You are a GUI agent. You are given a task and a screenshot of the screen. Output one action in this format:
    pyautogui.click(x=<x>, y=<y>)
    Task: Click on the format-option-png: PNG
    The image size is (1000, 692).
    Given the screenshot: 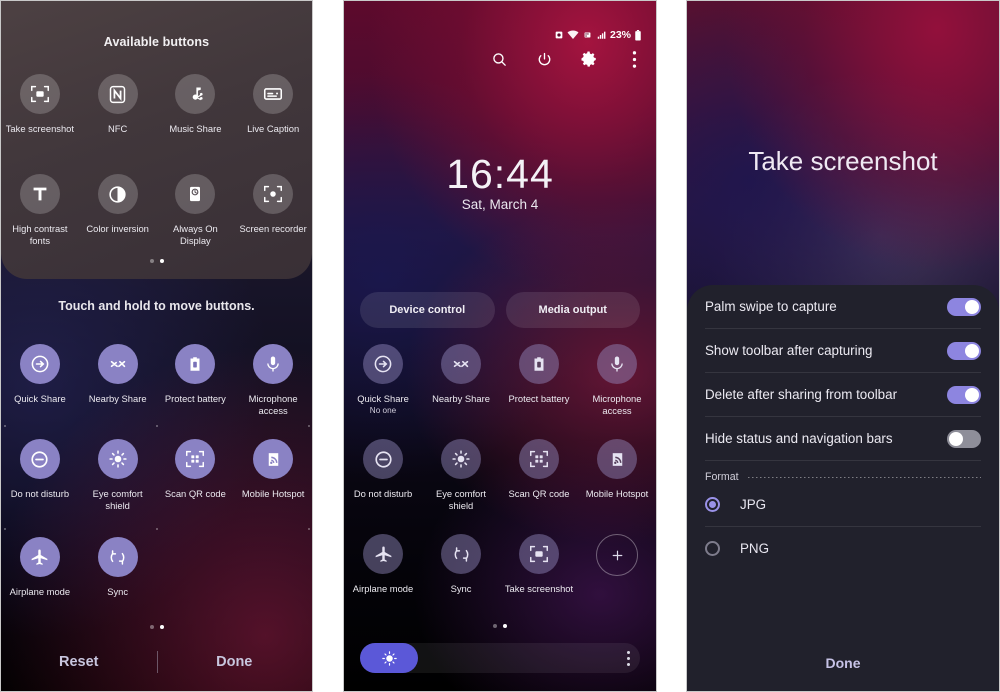 What is the action you would take?
    pyautogui.click(x=843, y=548)
    